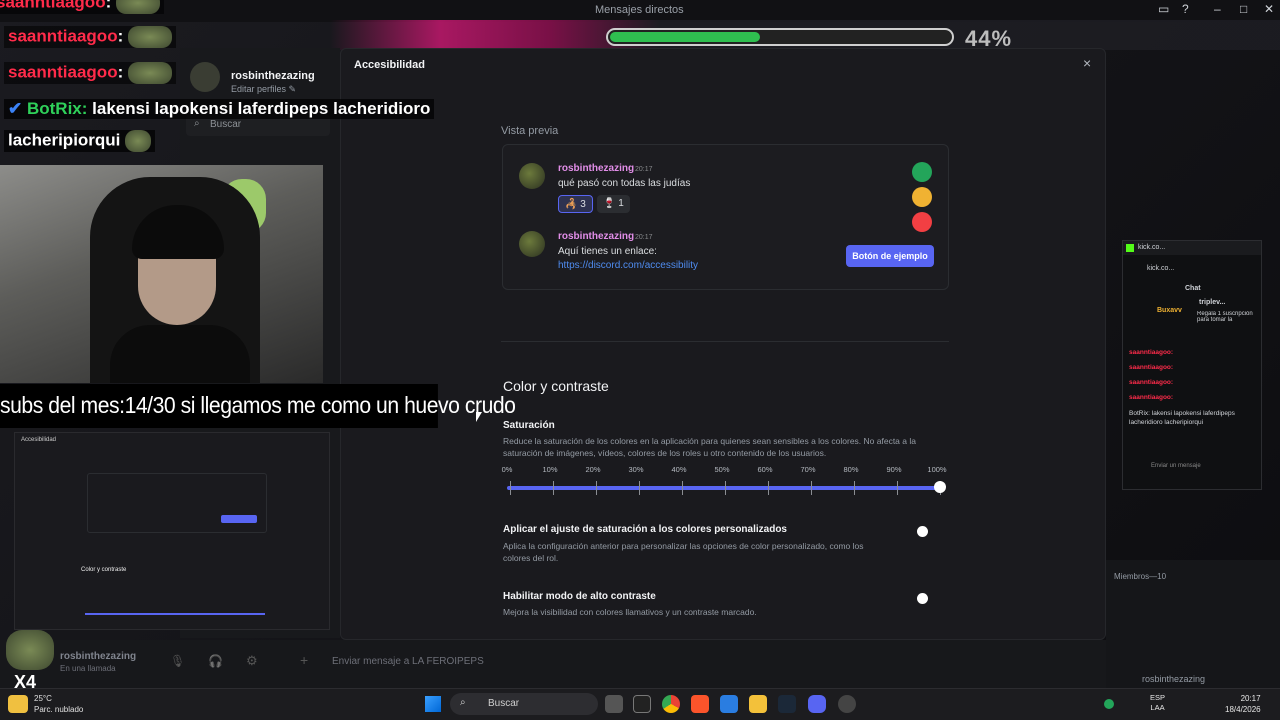  Describe the element at coordinates (252, 661) in the screenshot. I see `gear-icon: ⚙` at that location.